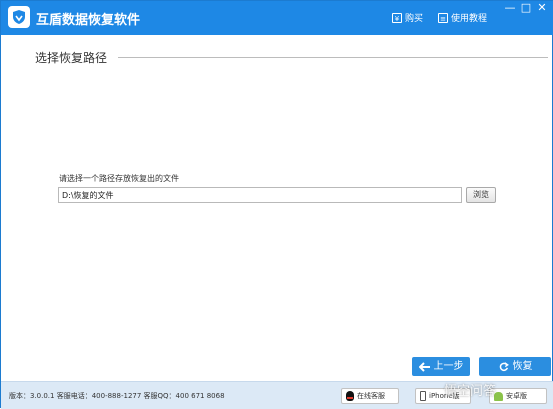  What do you see at coordinates (19, 17) in the screenshot?
I see `app-logo-icon` at bounding box center [19, 17].